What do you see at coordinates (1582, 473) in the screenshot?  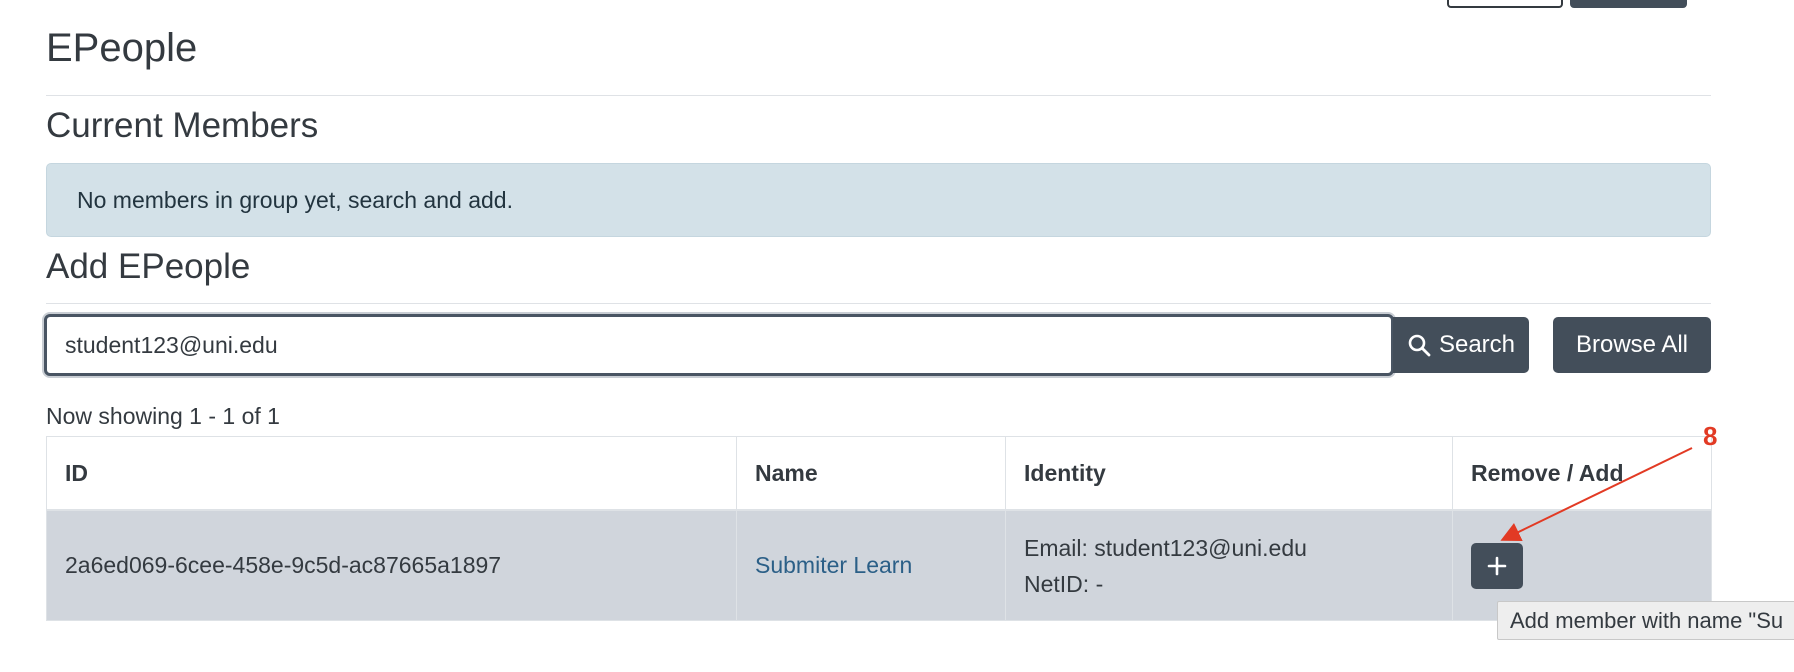 I see `column-header-remove-add: Remove / Add` at bounding box center [1582, 473].